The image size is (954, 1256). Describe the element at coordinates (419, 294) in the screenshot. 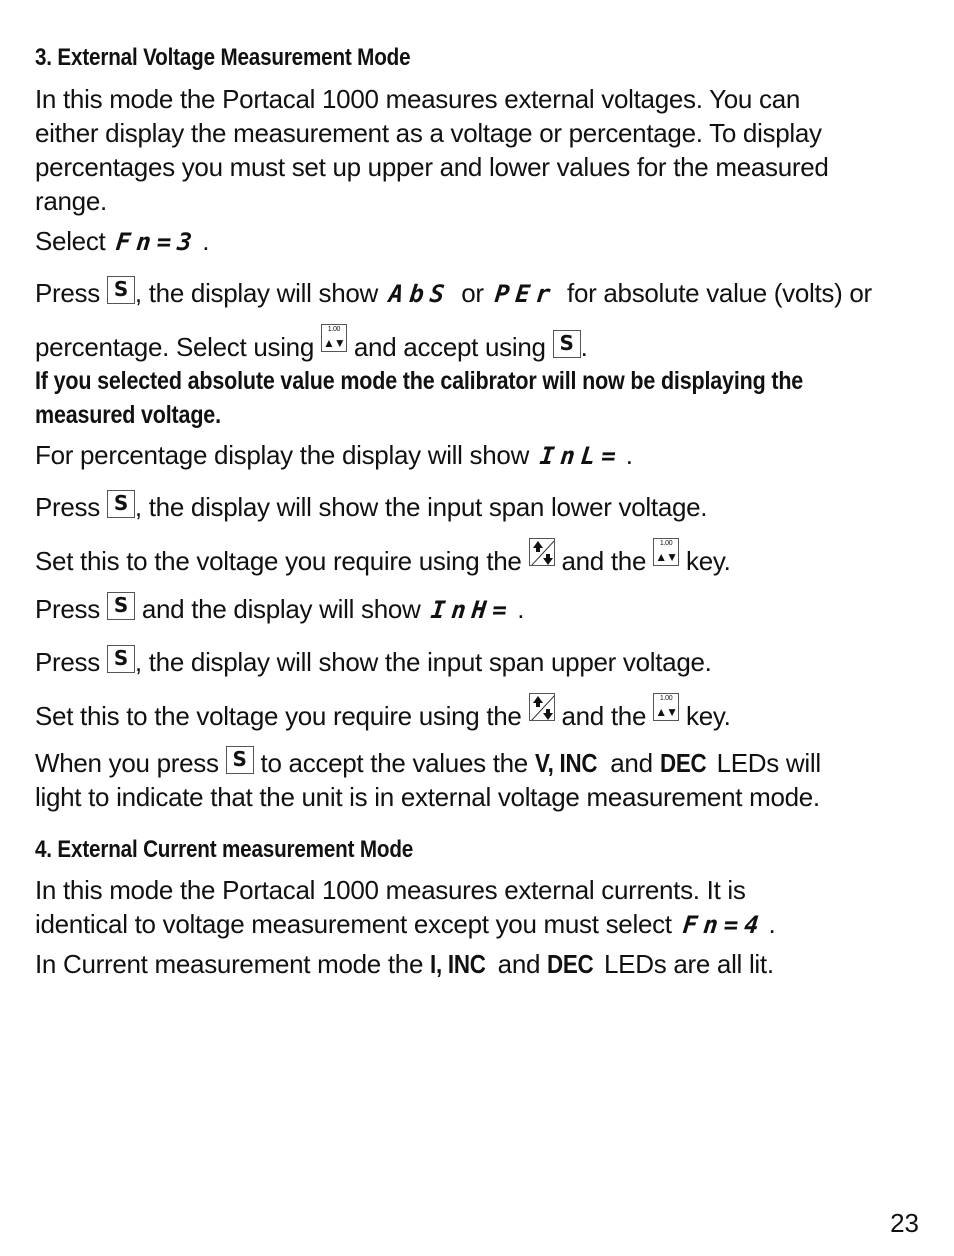

I see `display-code-abs: AbS` at that location.